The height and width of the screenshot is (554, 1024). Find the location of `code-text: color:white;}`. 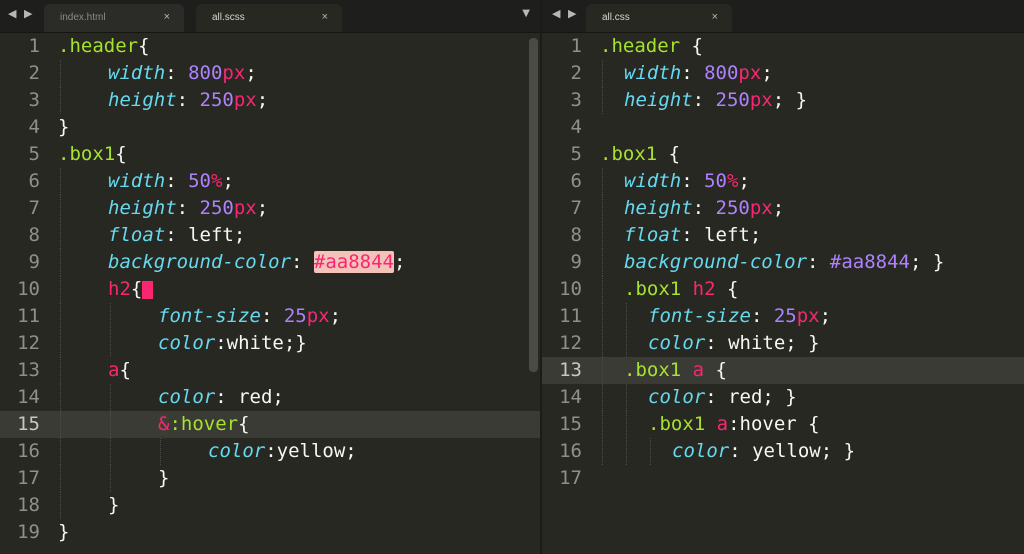

code-text: color:white;} is located at coordinates (232, 343).